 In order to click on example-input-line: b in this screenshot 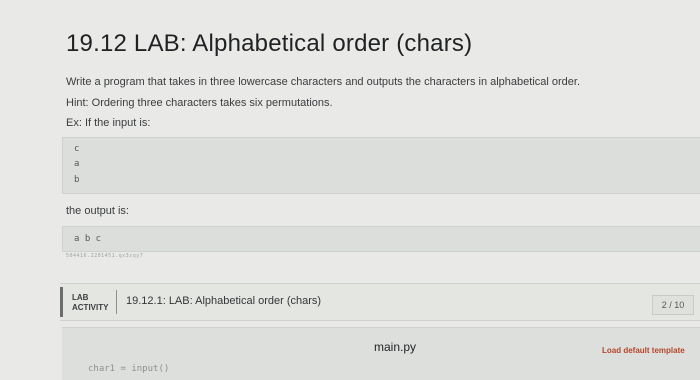, I will do `click(77, 180)`.